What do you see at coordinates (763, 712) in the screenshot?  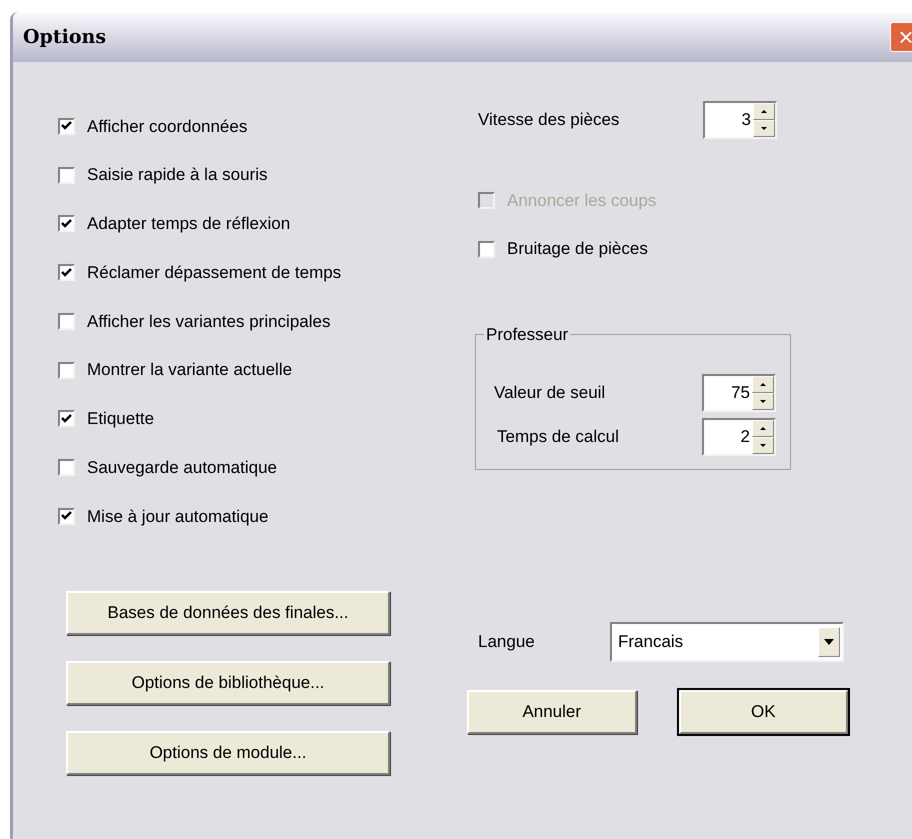 I see `dialog-button: OK` at bounding box center [763, 712].